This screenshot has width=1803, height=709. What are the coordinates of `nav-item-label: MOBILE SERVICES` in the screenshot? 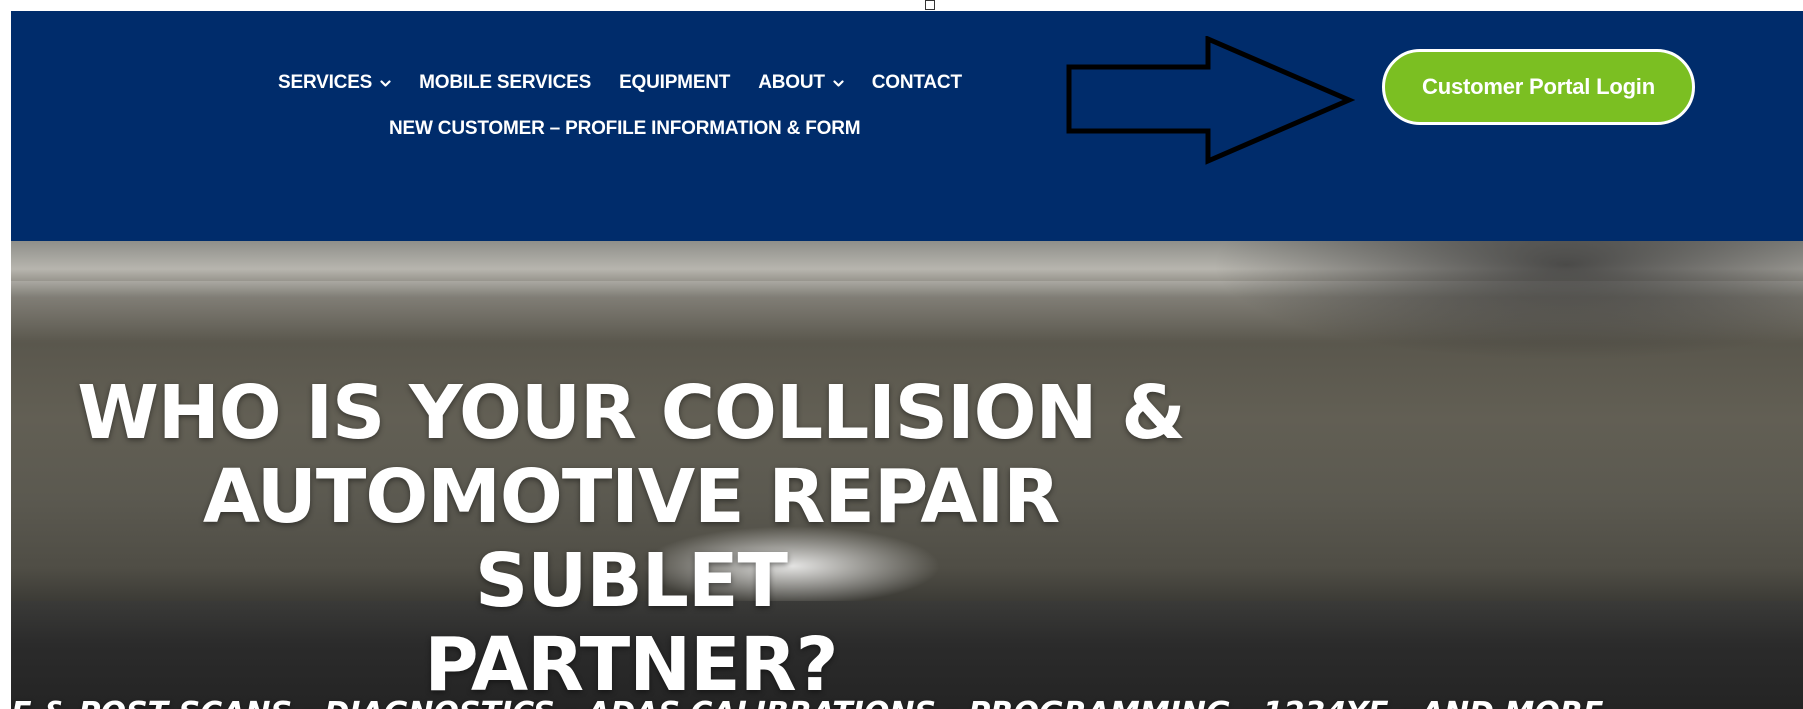 It's located at (505, 82).